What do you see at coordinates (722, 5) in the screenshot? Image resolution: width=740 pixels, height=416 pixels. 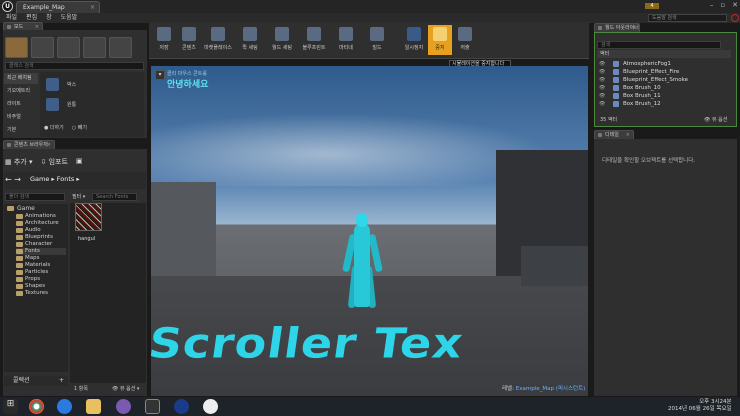 I see `maximize-icon: ▫` at bounding box center [722, 5].